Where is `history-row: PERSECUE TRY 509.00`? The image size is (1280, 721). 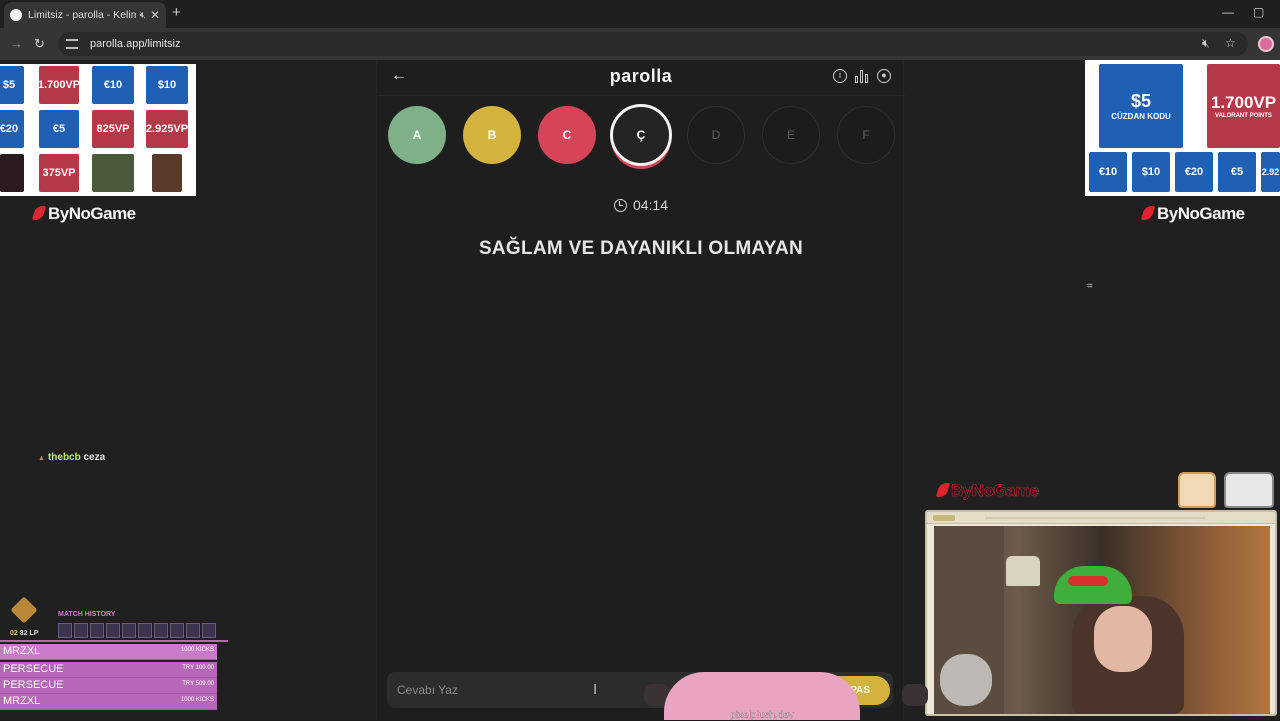 history-row: PERSECUE TRY 509.00 is located at coordinates (108, 686).